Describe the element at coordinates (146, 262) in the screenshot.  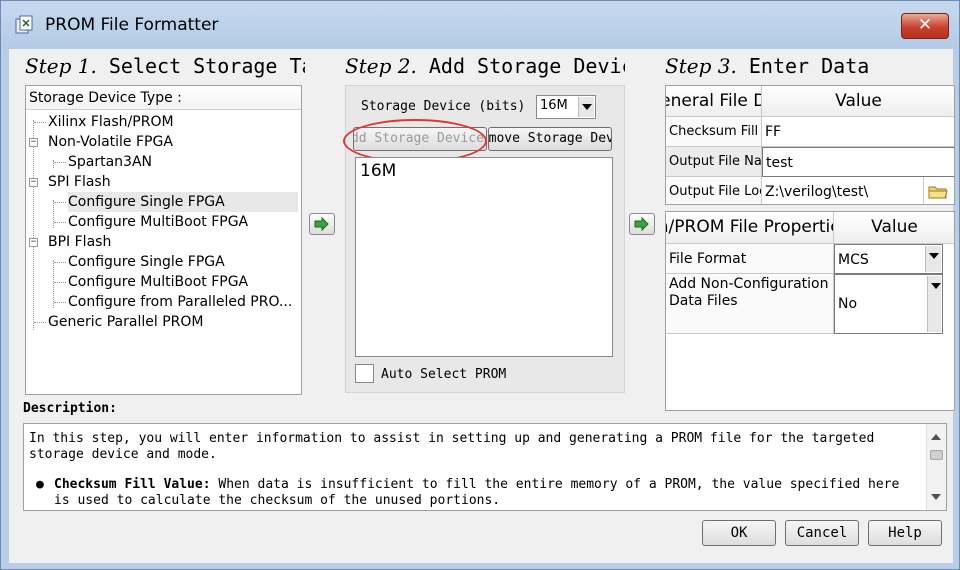
I see `tree-item-bpi-configure-single-fpga: Configure Single FPGA` at that location.